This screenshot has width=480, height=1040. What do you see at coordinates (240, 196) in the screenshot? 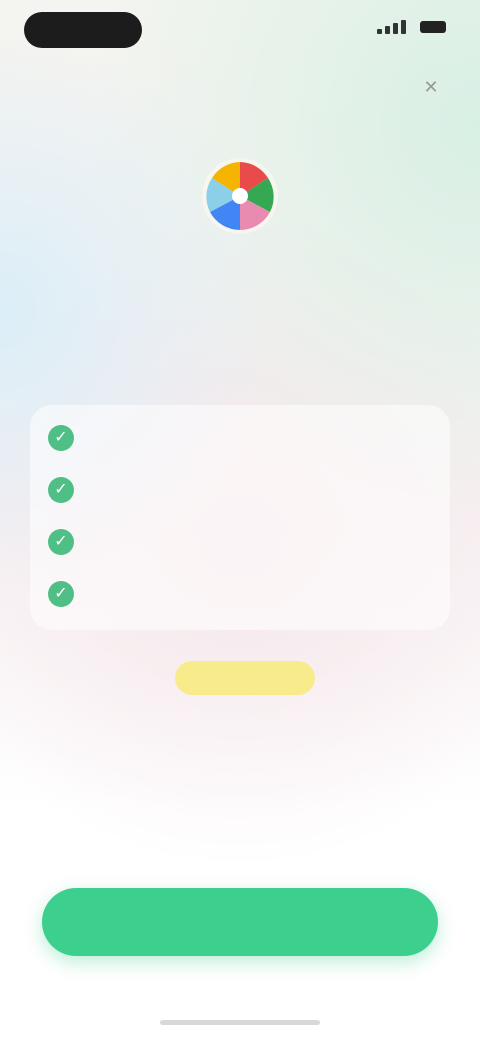
I see `pinwheel-logo-icon` at bounding box center [240, 196].